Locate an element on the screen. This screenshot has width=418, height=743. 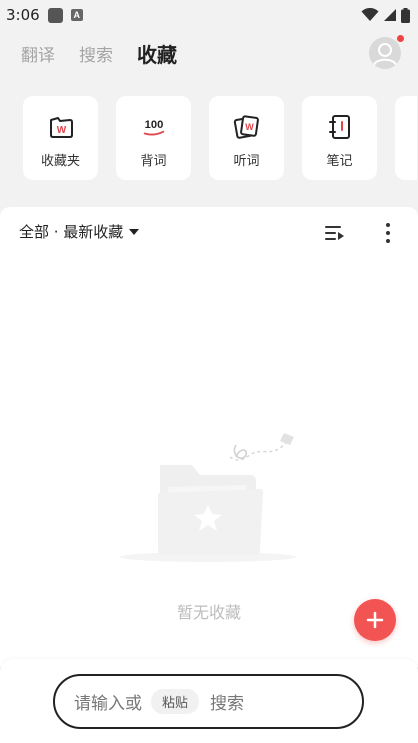
more-button is located at coordinates (388, 233).